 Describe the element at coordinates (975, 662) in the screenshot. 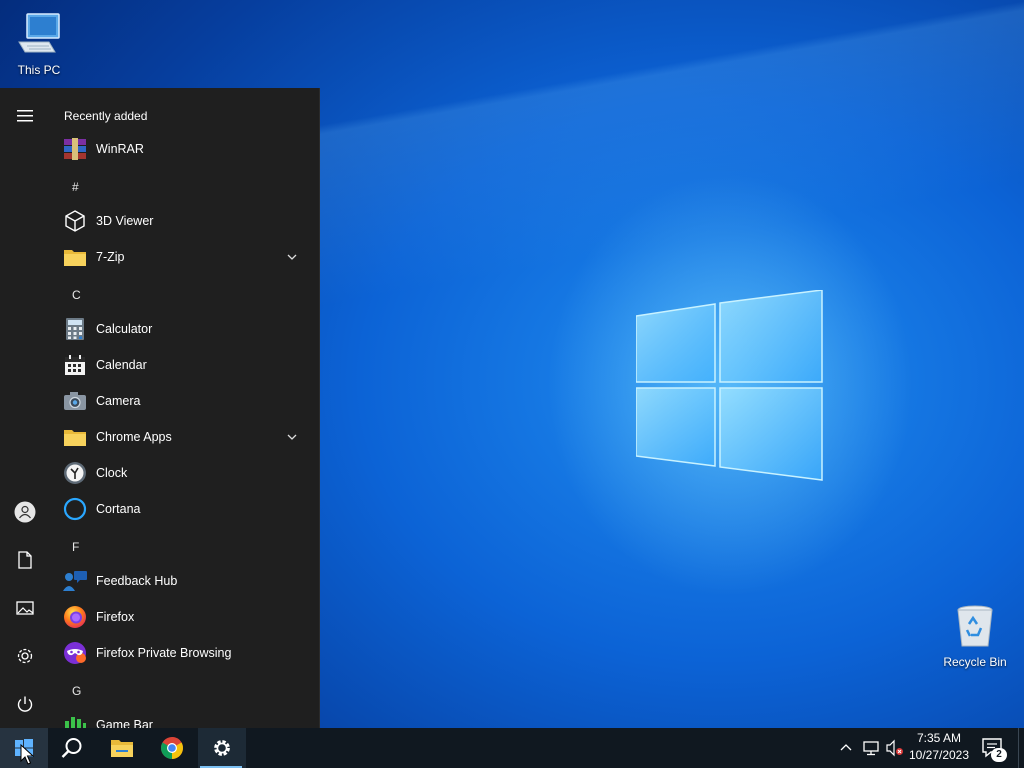

I see `desktop-icon-label: Recycle Bin` at that location.